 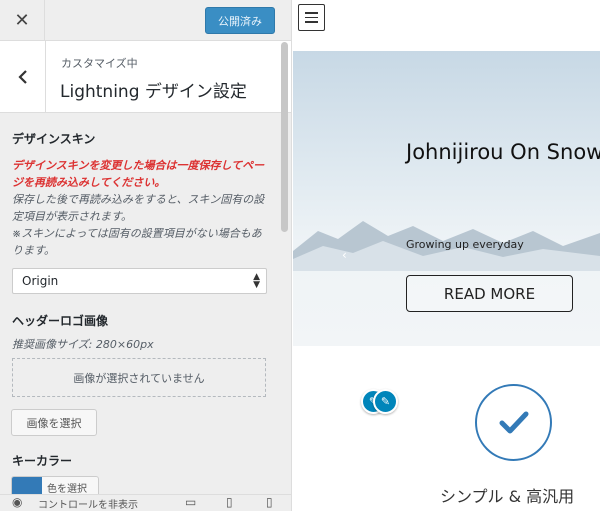 I want to click on design-skin-label: デザインスキン, so click(x=54, y=139).